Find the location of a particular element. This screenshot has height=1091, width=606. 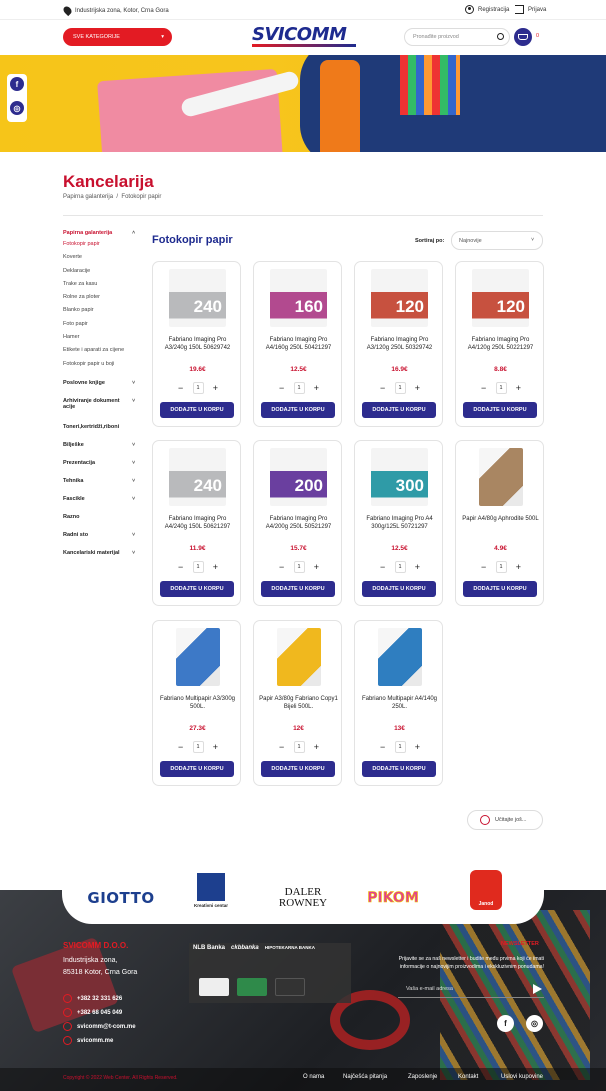

product-image: 120 is located at coordinates (399, 298).